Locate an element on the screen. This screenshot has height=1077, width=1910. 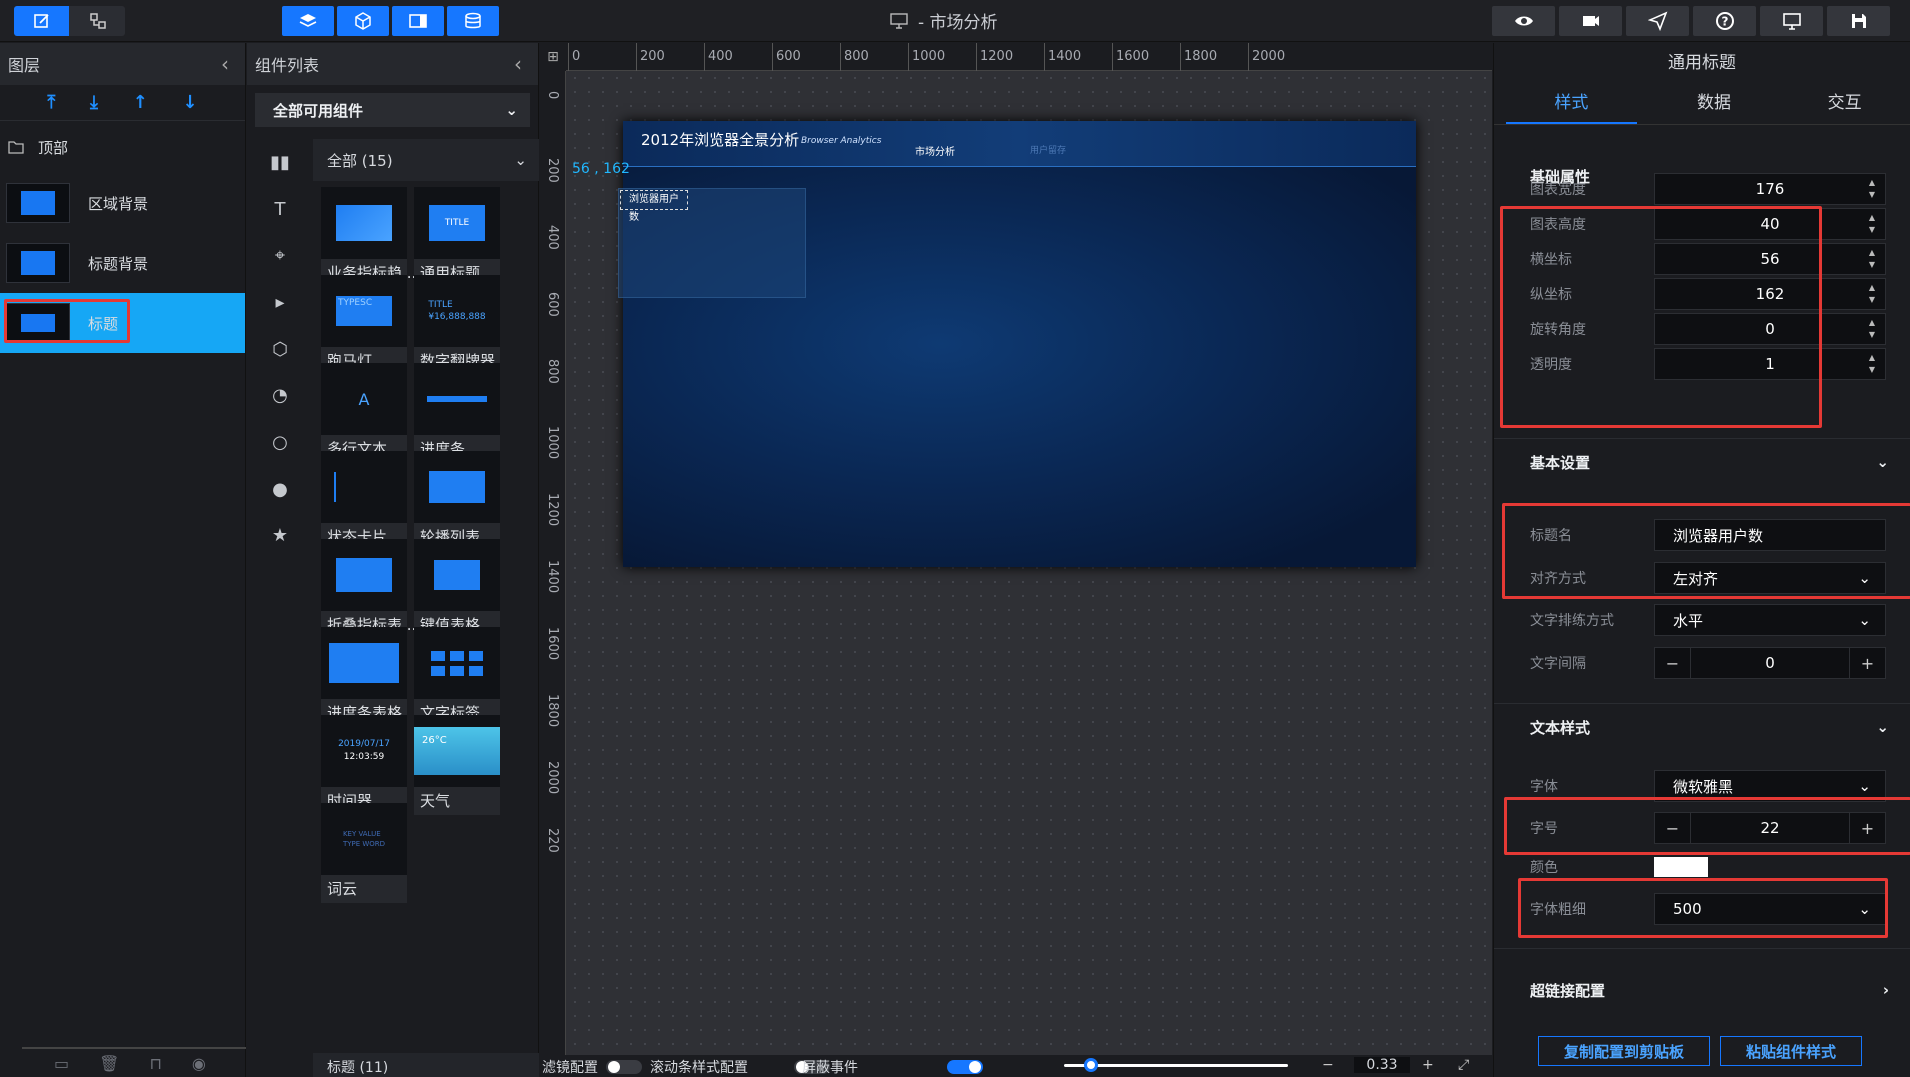
text-spacing-value: 0 is located at coordinates (1770, 663).